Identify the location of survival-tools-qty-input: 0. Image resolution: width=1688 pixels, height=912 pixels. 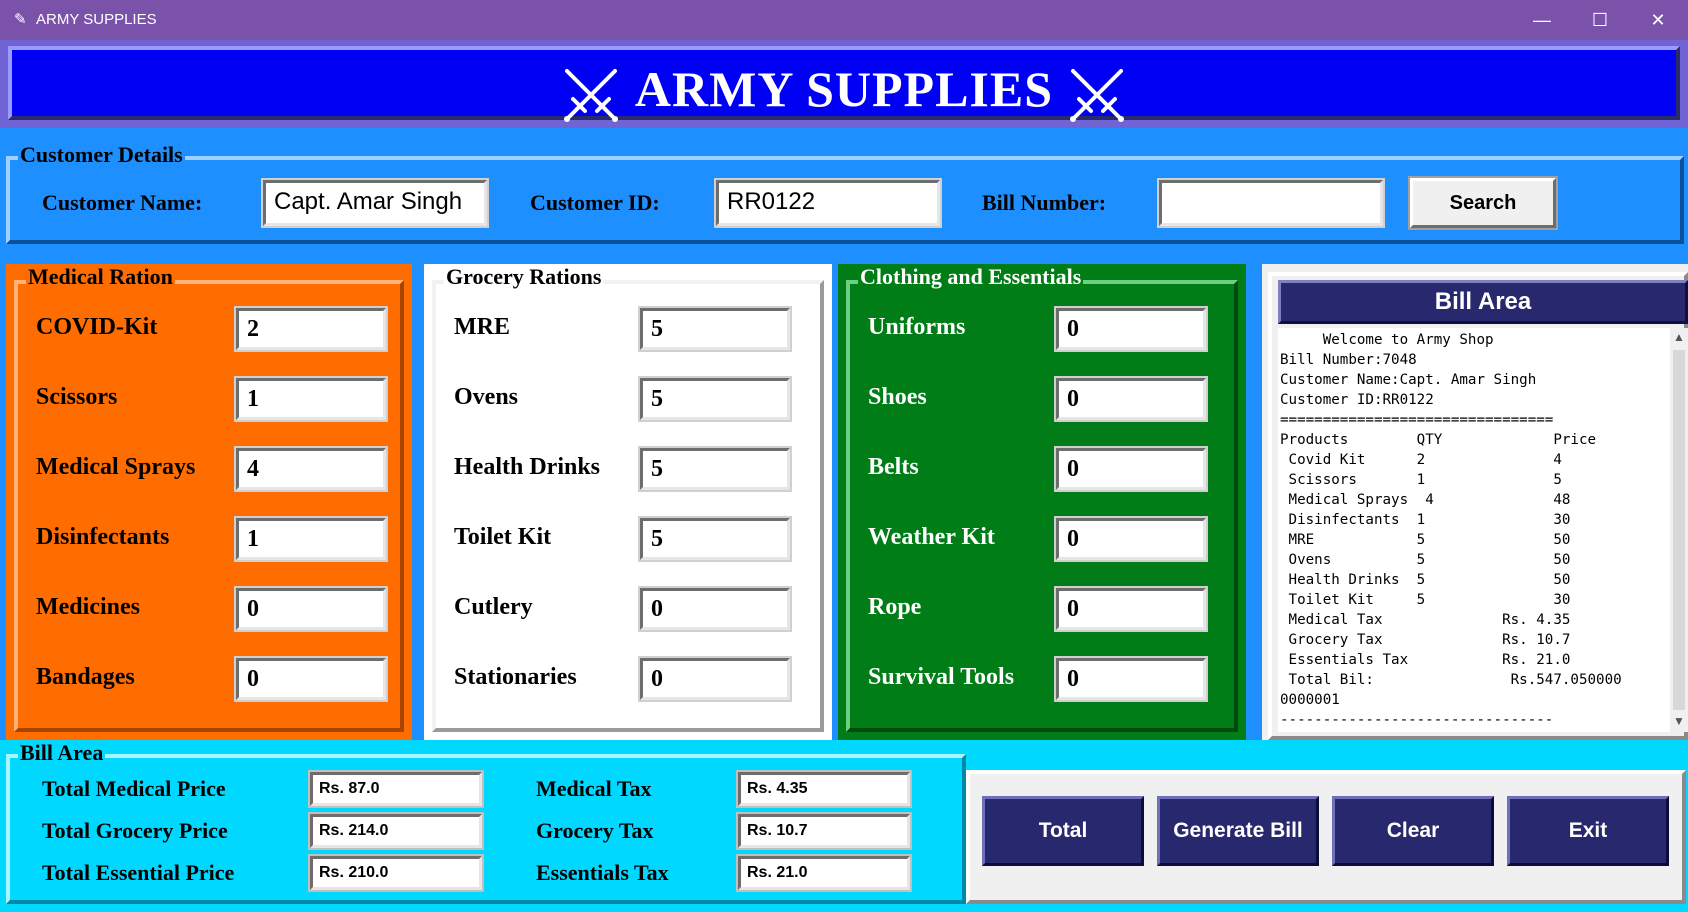
(1131, 679).